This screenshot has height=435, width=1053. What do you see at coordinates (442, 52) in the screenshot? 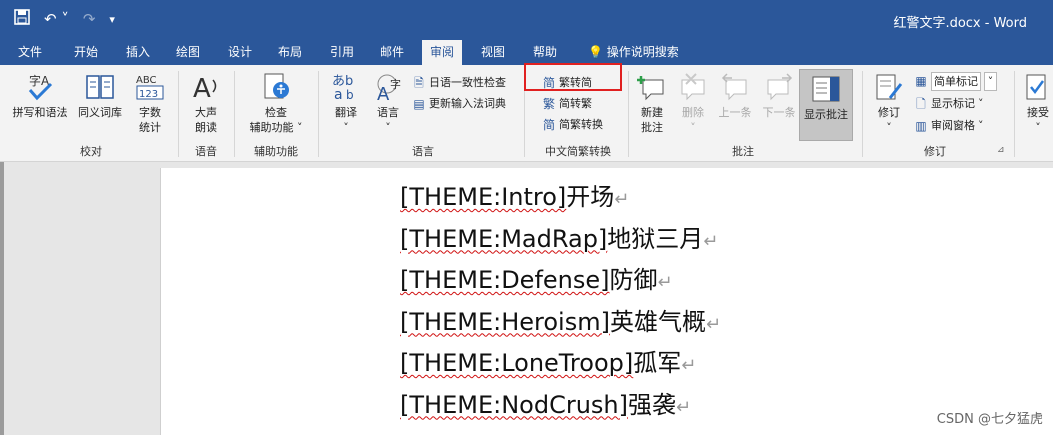
I see `tab-review: 审阅` at bounding box center [442, 52].